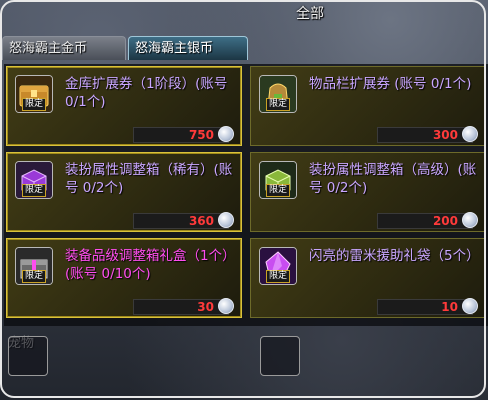 This screenshot has width=488, height=400. I want to click on shop-item-card: 限定 装扮属性调整箱（高级）(账号 0/2个) 200, so click(368, 192).